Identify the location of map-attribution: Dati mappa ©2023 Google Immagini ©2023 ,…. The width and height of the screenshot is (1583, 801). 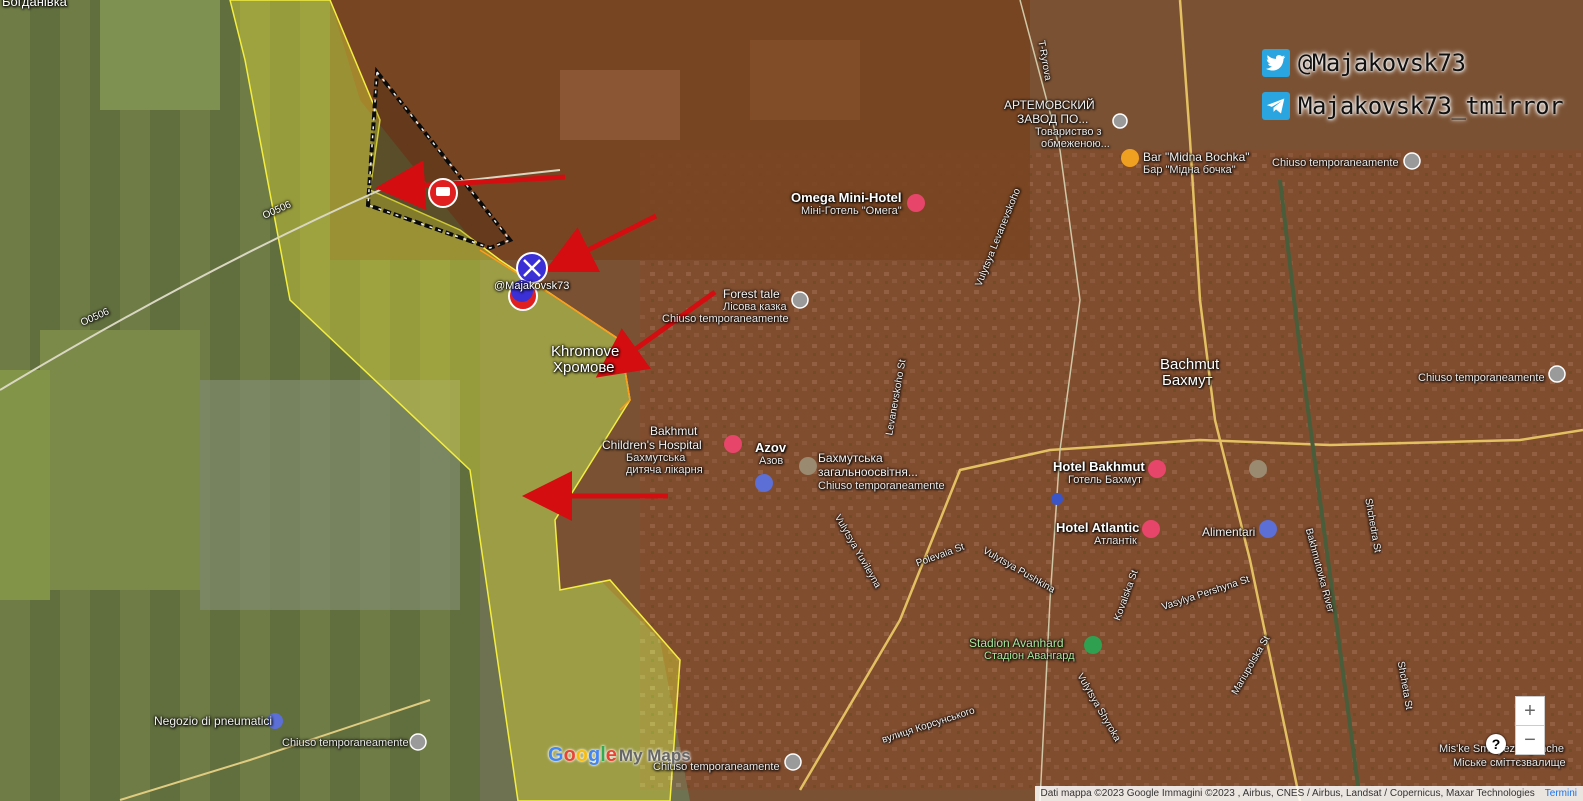
(1308, 793).